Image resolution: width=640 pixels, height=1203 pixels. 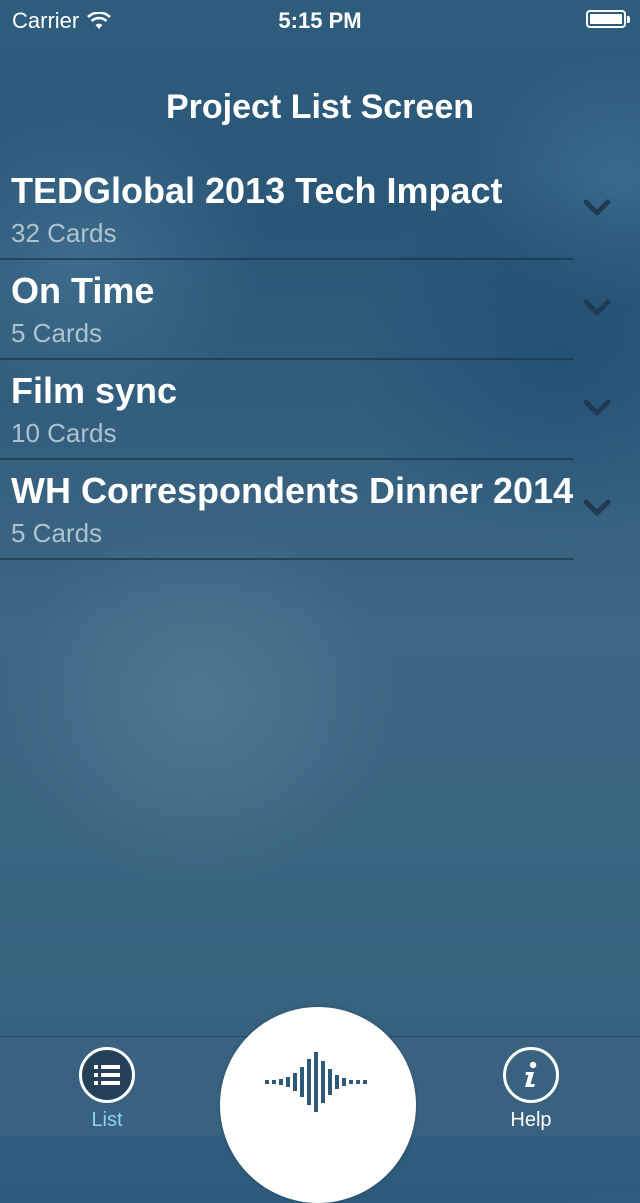 I want to click on list-icon, so click(x=107, y=1075).